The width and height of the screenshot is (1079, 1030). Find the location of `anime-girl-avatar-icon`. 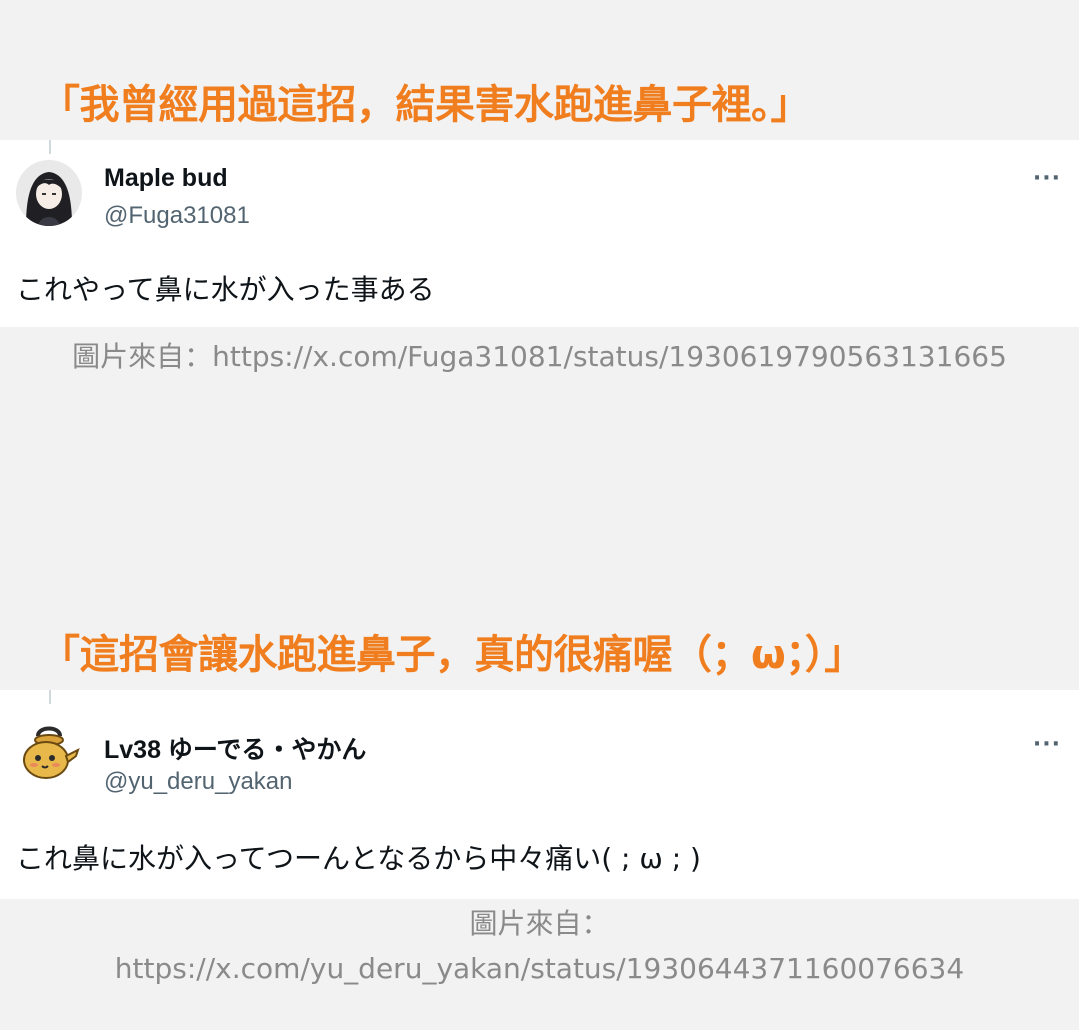

anime-girl-avatar-icon is located at coordinates (49, 193).